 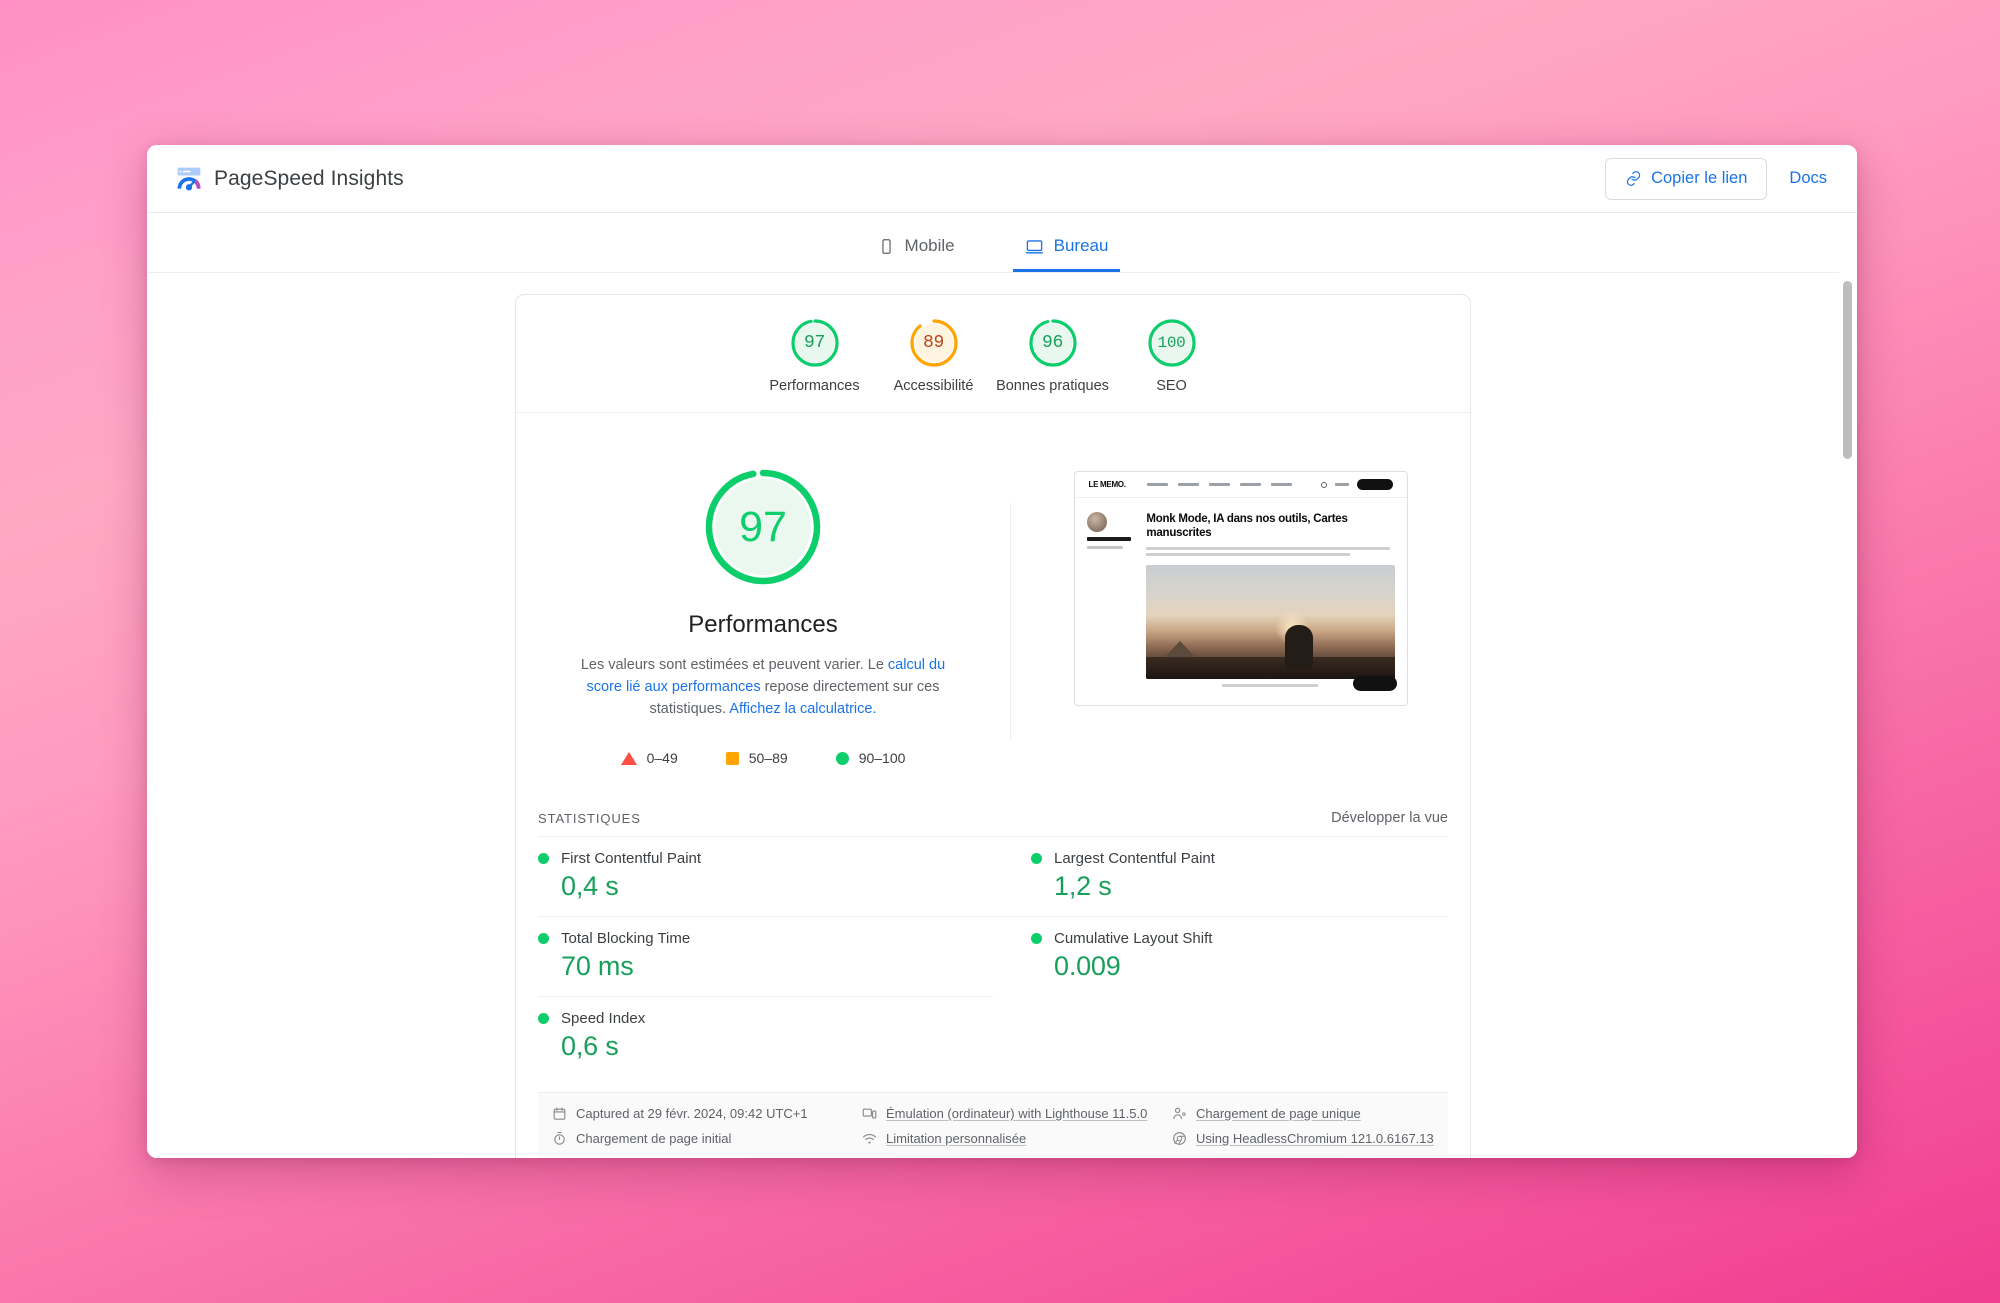 I want to click on metric-name: Speed Index, so click(x=603, y=1019).